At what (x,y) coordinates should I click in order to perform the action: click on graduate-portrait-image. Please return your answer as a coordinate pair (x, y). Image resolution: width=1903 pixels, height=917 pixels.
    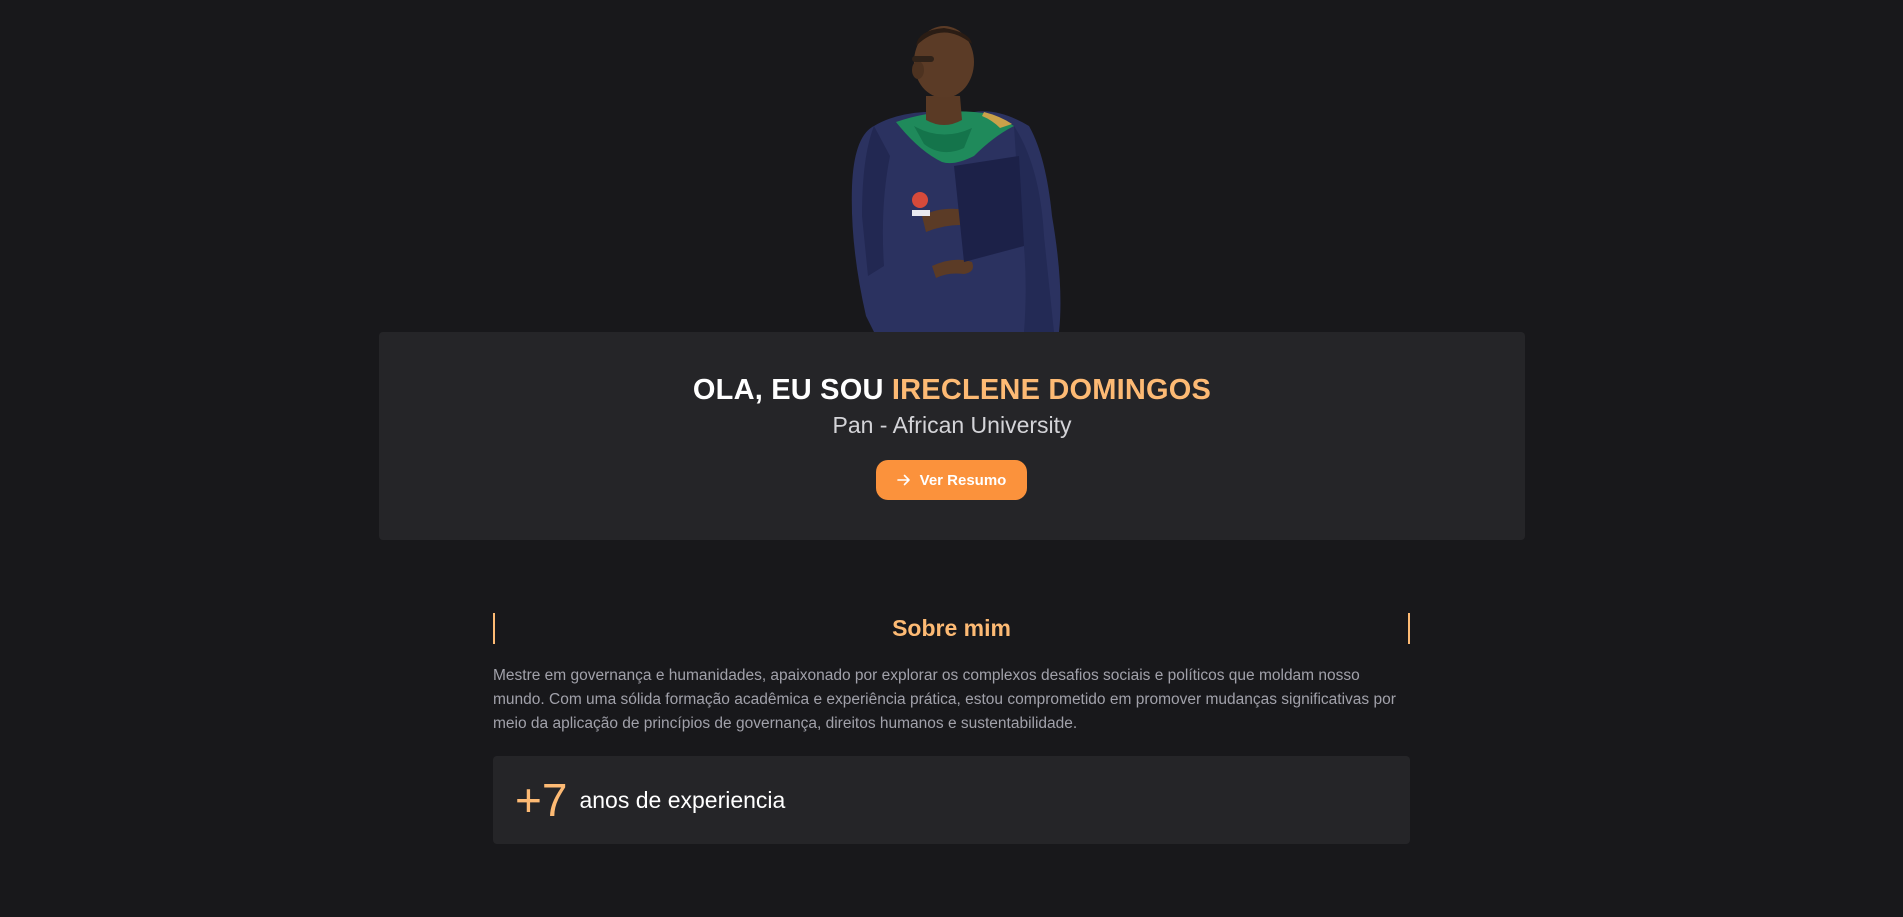
    Looking at the image, I should click on (956, 179).